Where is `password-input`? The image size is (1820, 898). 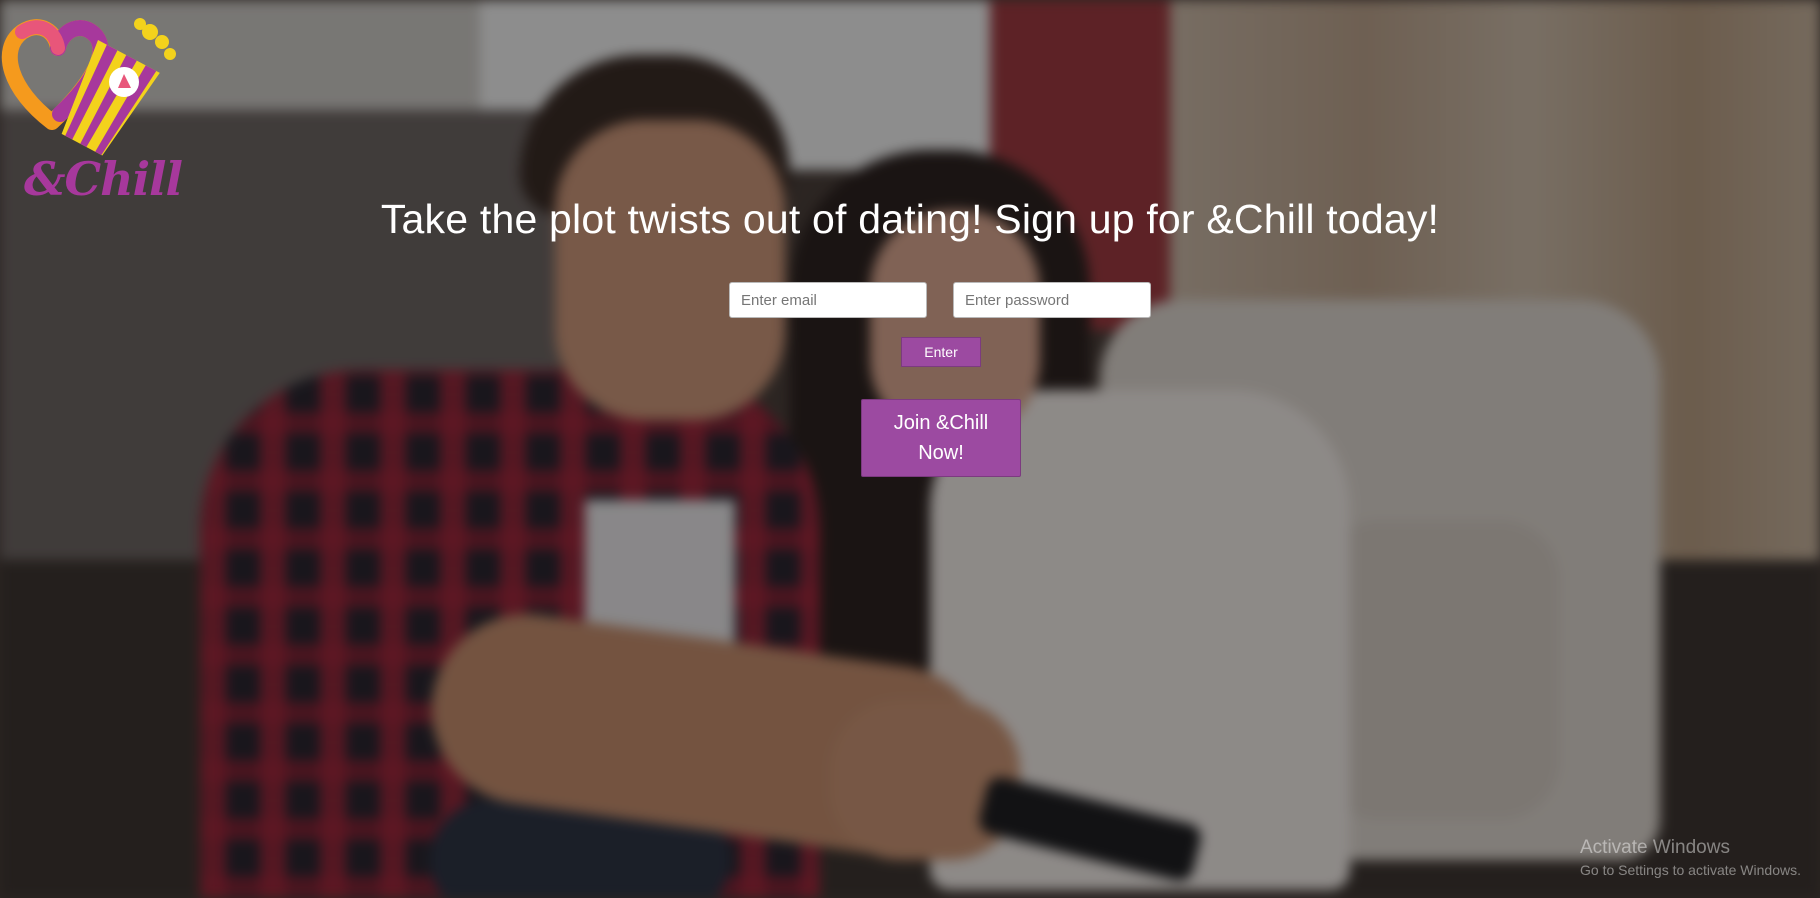
password-input is located at coordinates (1052, 300).